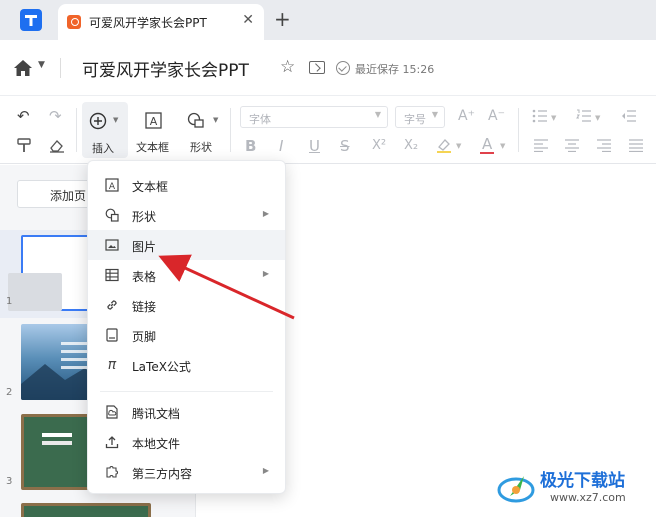 The image size is (656, 517). What do you see at coordinates (502, 146) in the screenshot?
I see `font-color-caret-icon: ▼` at bounding box center [502, 146].